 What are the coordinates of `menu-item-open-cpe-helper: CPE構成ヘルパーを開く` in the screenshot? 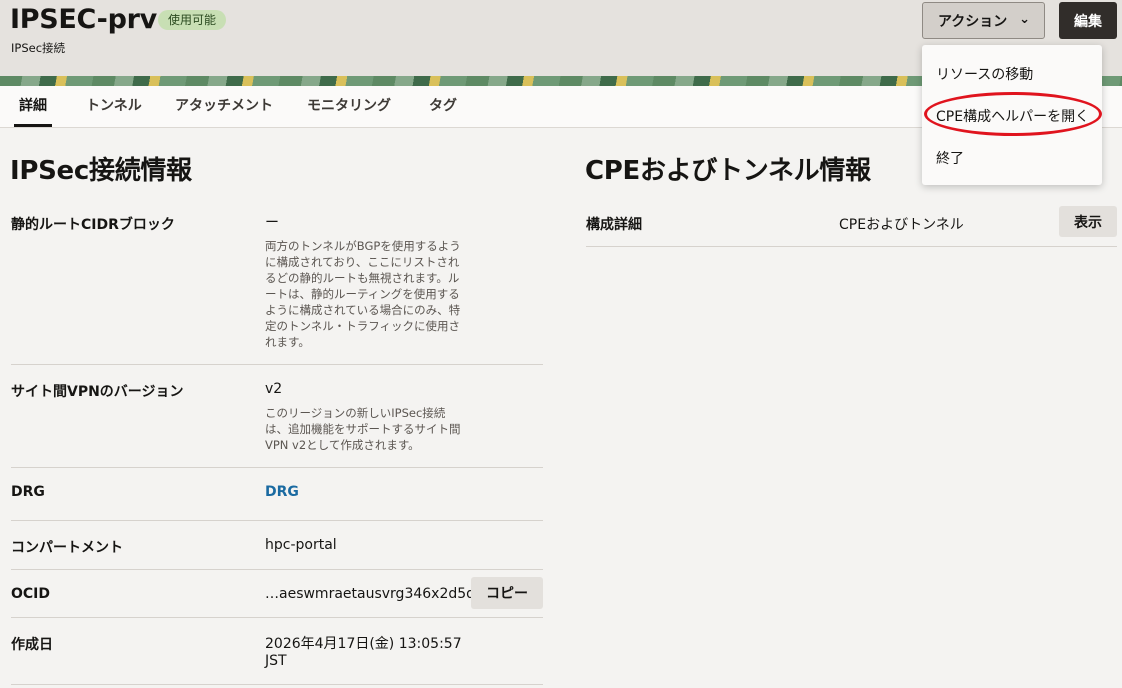 It's located at (1012, 116).